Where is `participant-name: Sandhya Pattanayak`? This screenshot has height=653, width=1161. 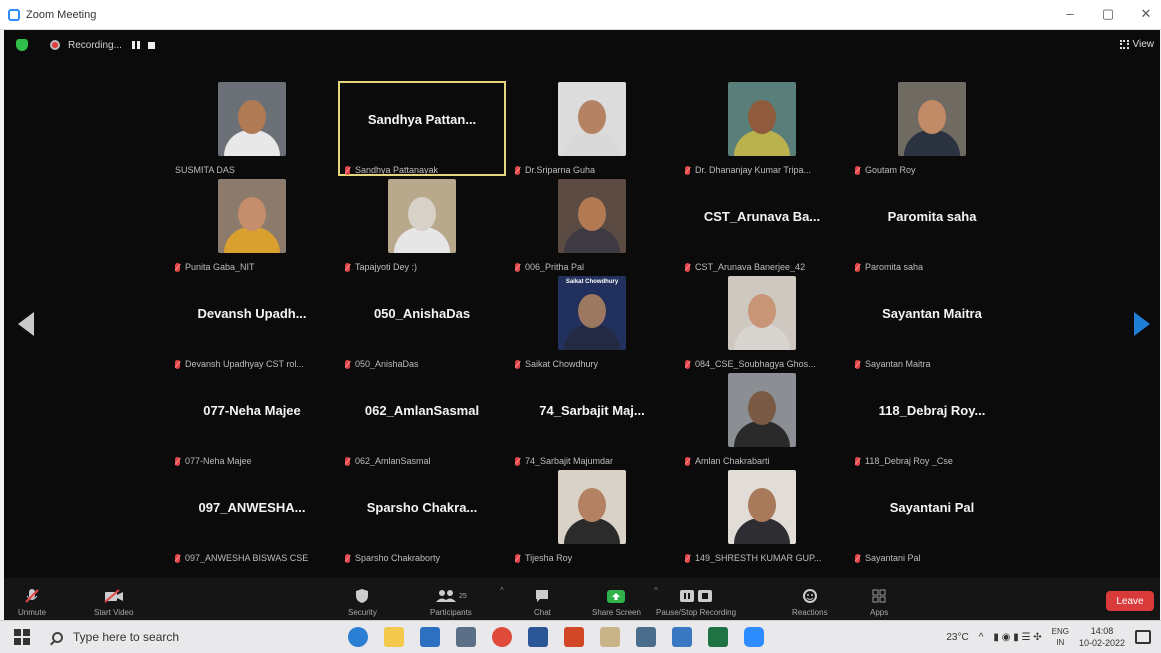
participant-name: Sandhya Pattanayak is located at coordinates (397, 170).